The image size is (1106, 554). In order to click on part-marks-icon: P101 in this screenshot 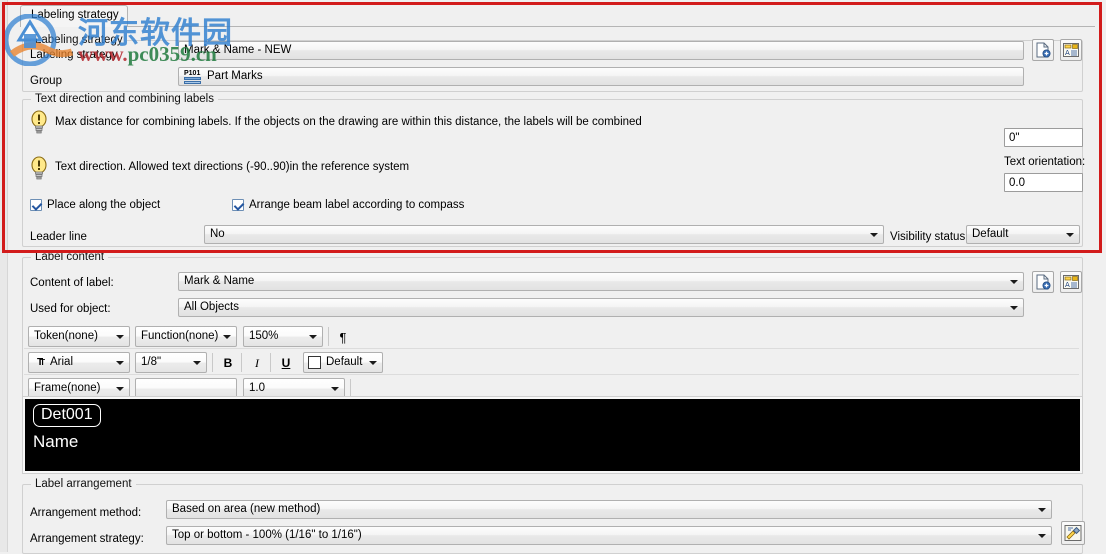, I will do `click(193, 77)`.